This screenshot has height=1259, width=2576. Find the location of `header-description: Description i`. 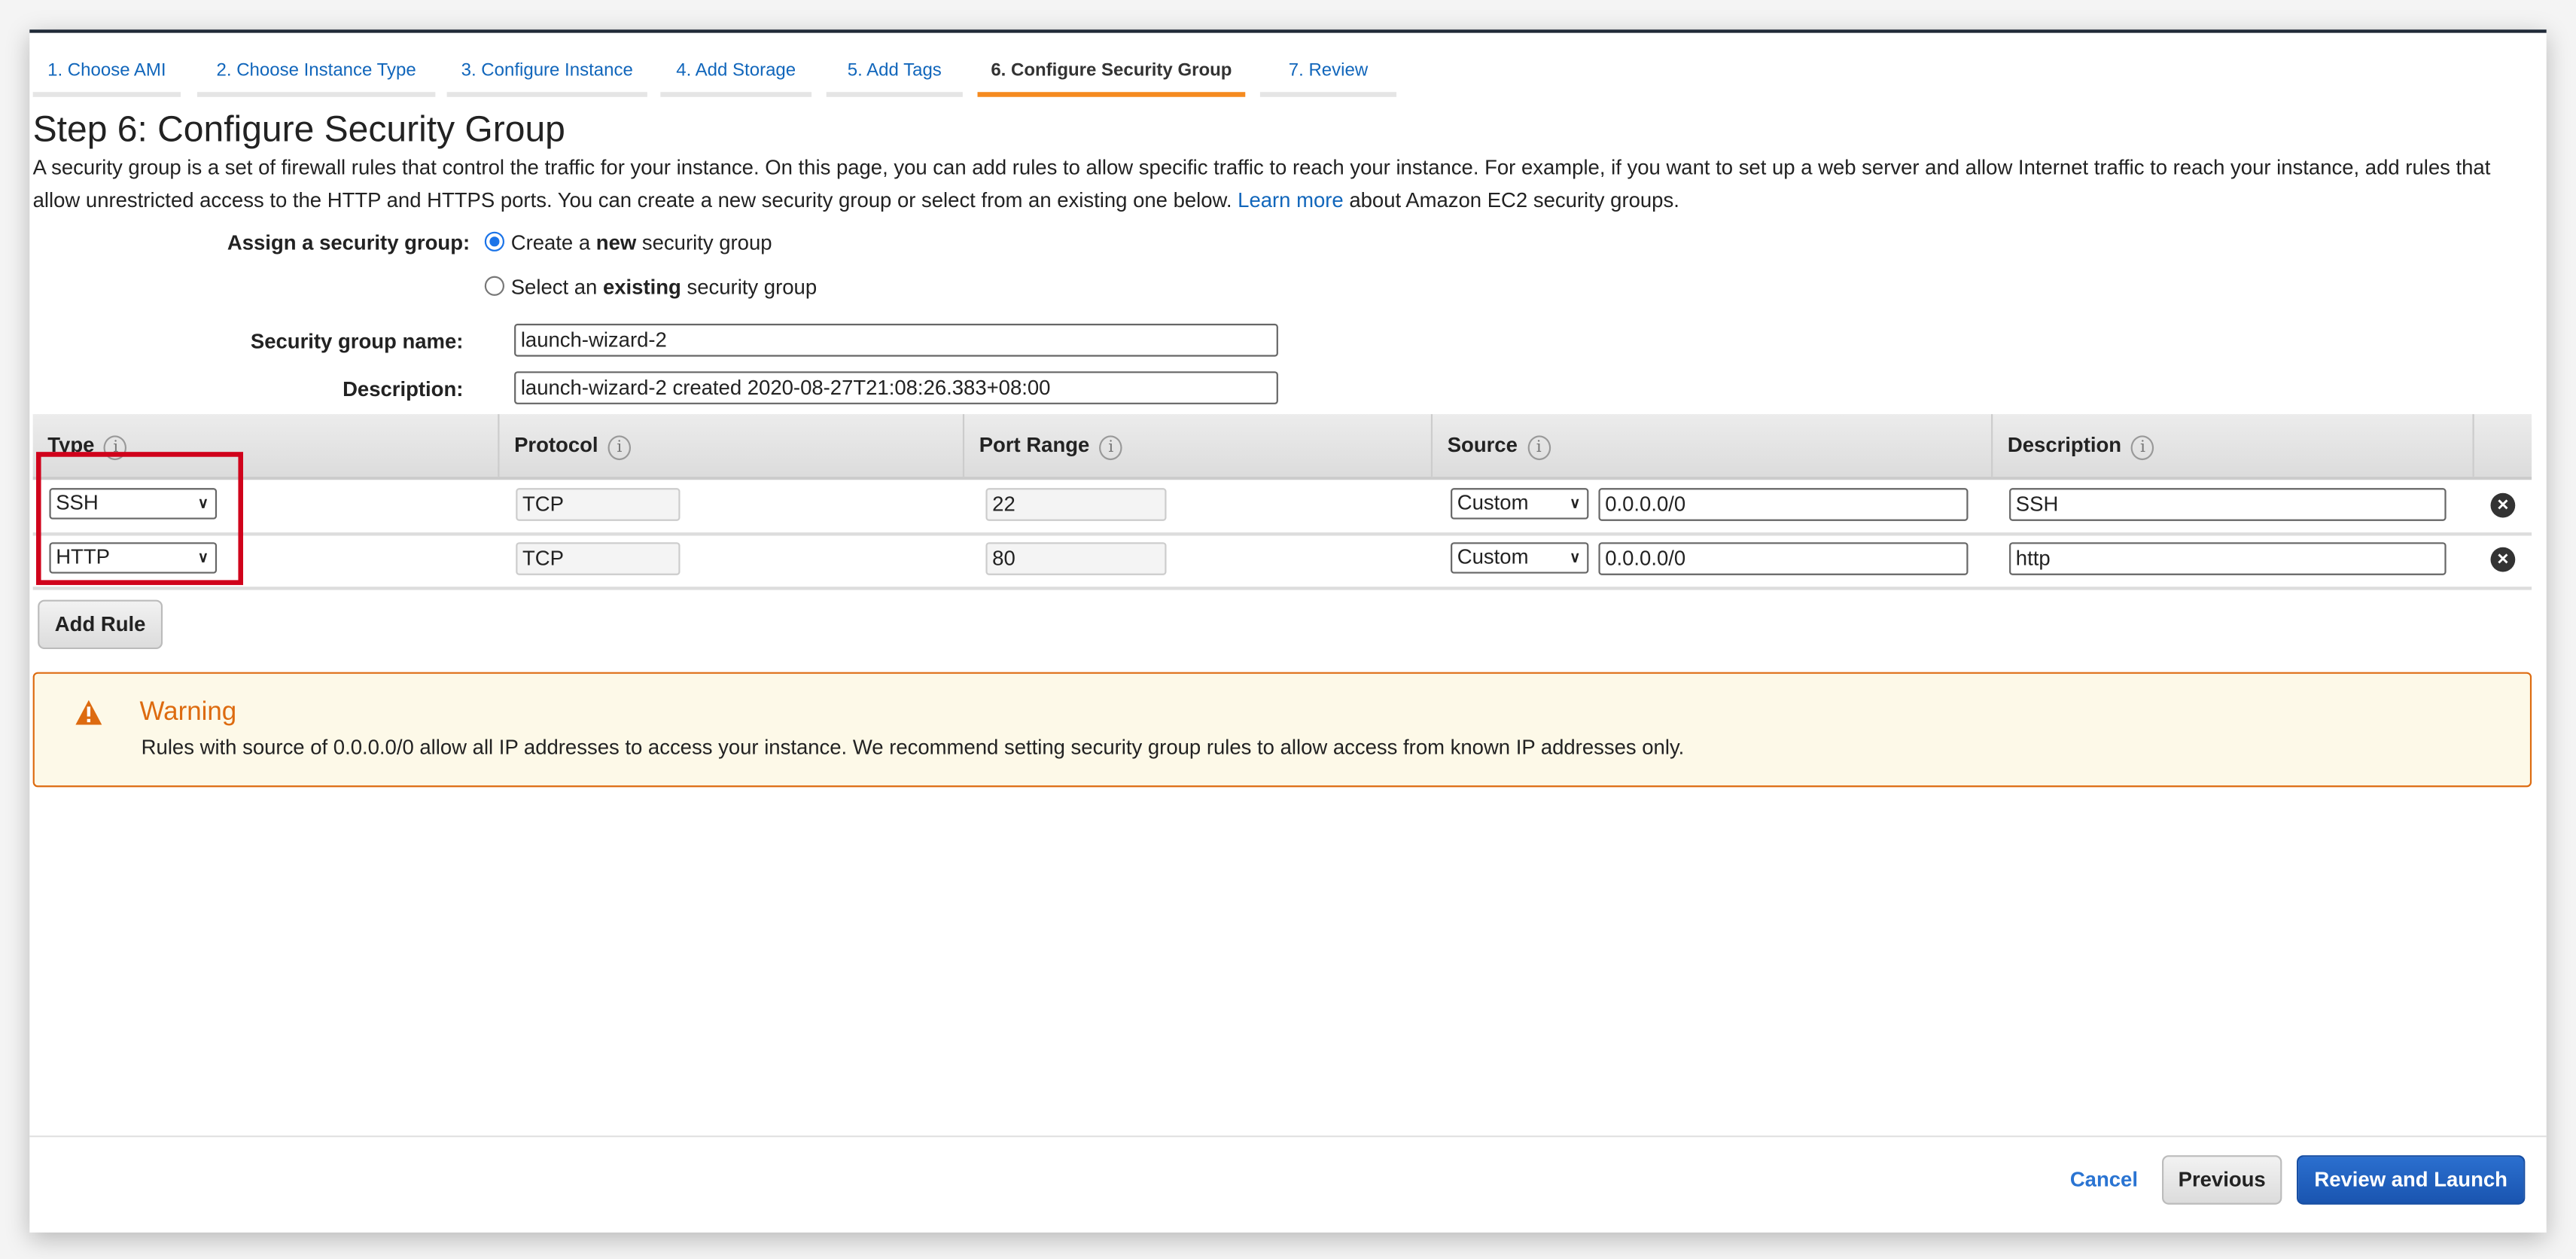

header-description: Description i is located at coordinates (2232, 445).